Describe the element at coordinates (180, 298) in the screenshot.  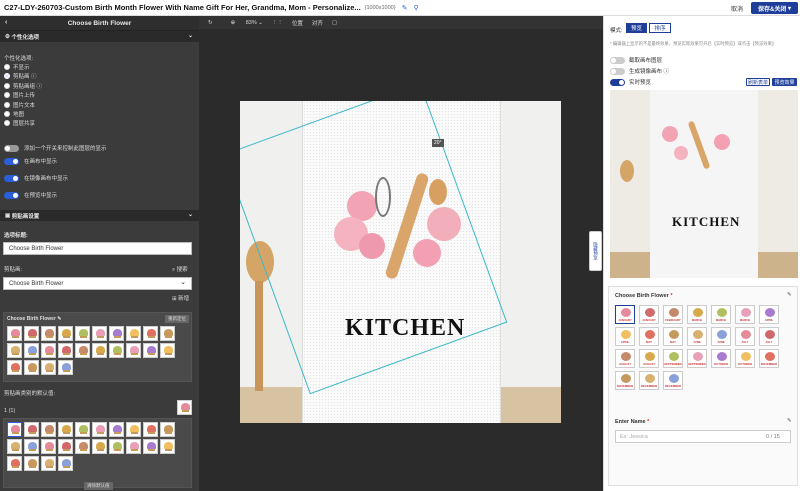
I see `add-button: ⊞ 新增` at that location.